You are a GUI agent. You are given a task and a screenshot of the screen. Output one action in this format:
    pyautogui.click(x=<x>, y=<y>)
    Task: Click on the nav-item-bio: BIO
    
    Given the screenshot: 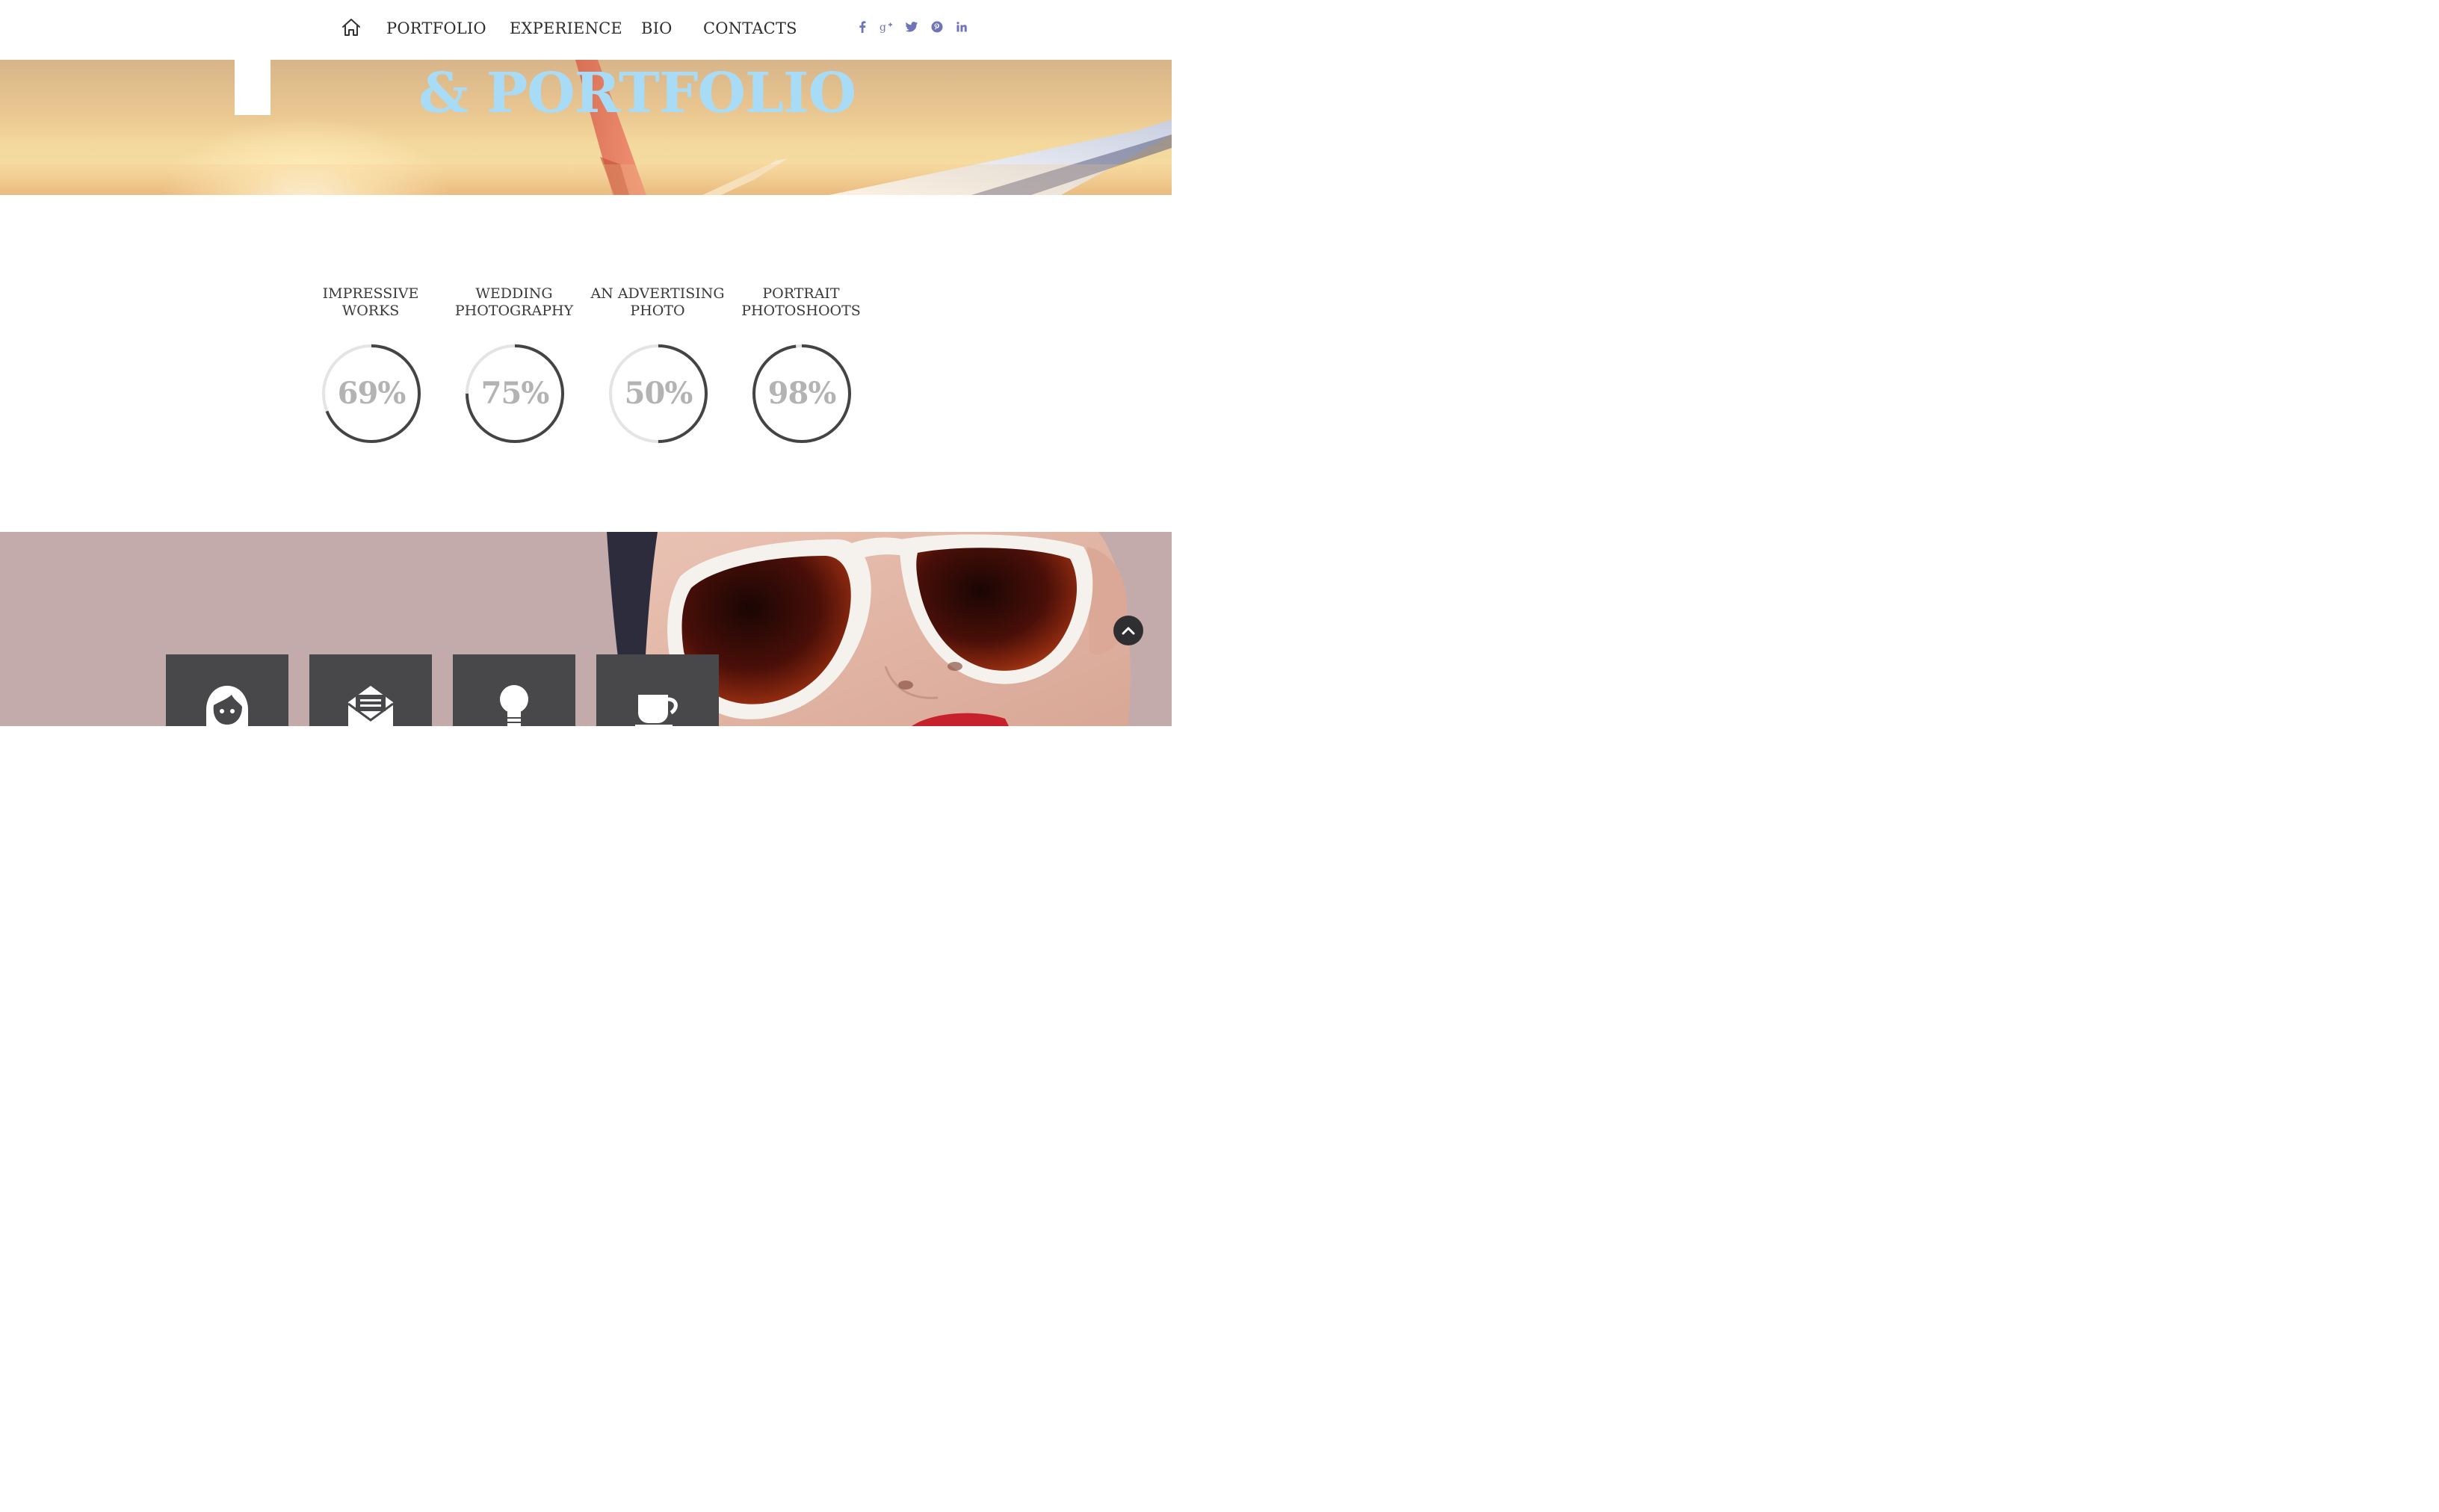 What is the action you would take?
    pyautogui.click(x=657, y=28)
    